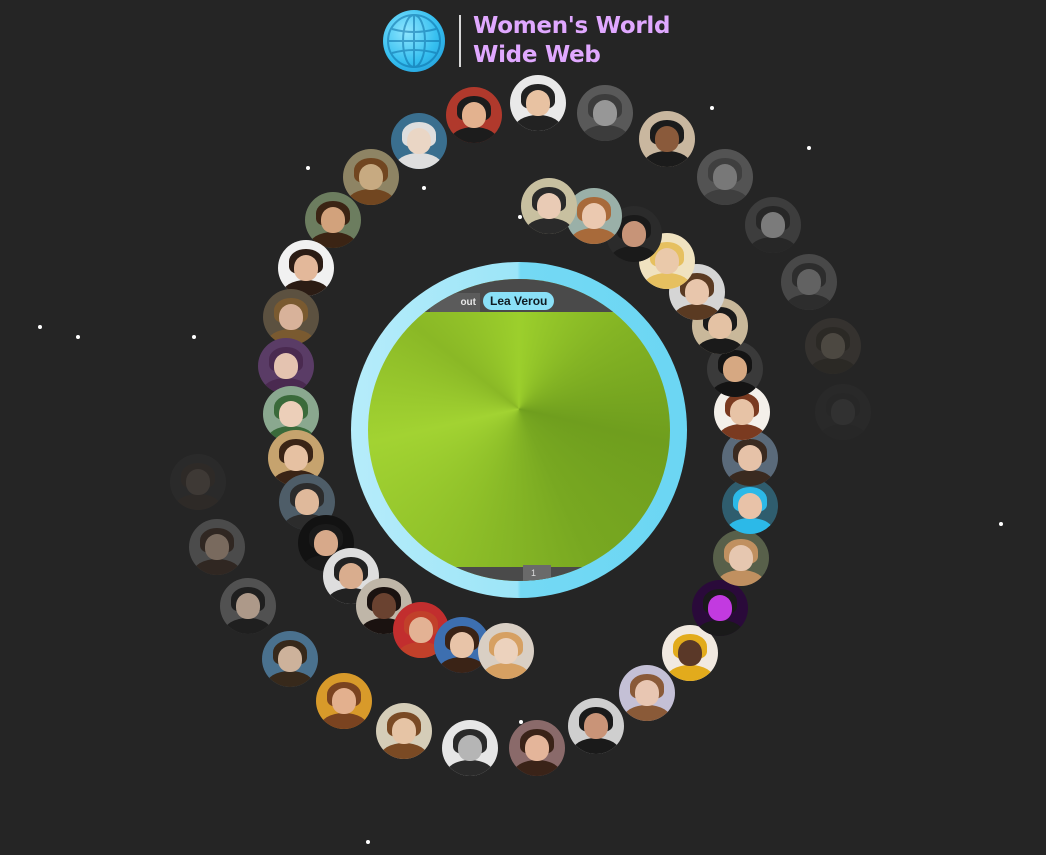 The image size is (1046, 855). What do you see at coordinates (519, 573) in the screenshot?
I see `preview-bottom-bar: 1` at bounding box center [519, 573].